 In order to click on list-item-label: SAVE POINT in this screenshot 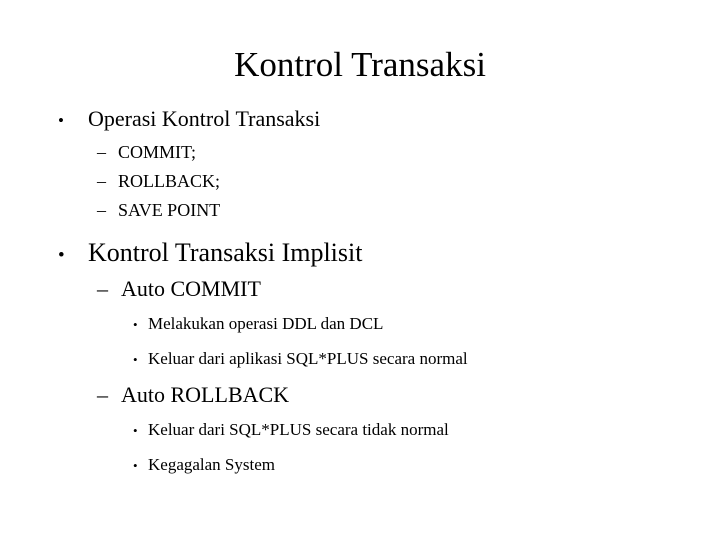, I will do `click(169, 210)`.